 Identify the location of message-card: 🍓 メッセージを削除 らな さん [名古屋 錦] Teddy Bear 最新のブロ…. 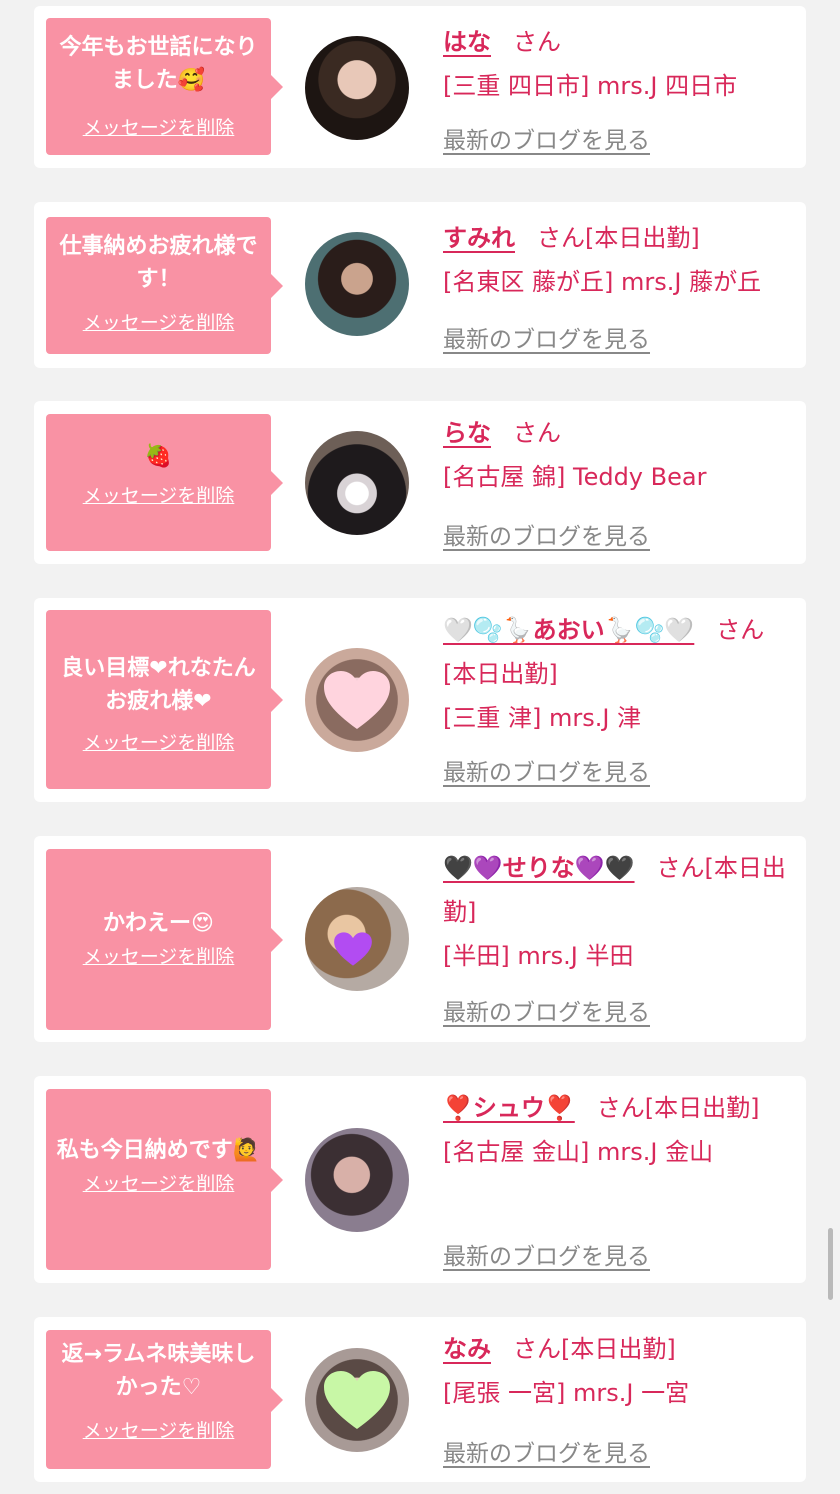
(420, 482).